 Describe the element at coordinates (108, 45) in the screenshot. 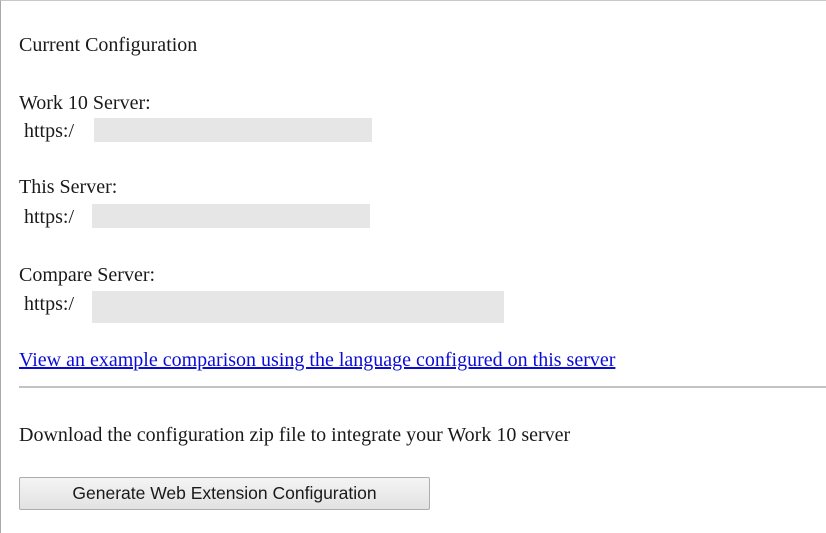

I see `page-title: Current Configuration` at that location.